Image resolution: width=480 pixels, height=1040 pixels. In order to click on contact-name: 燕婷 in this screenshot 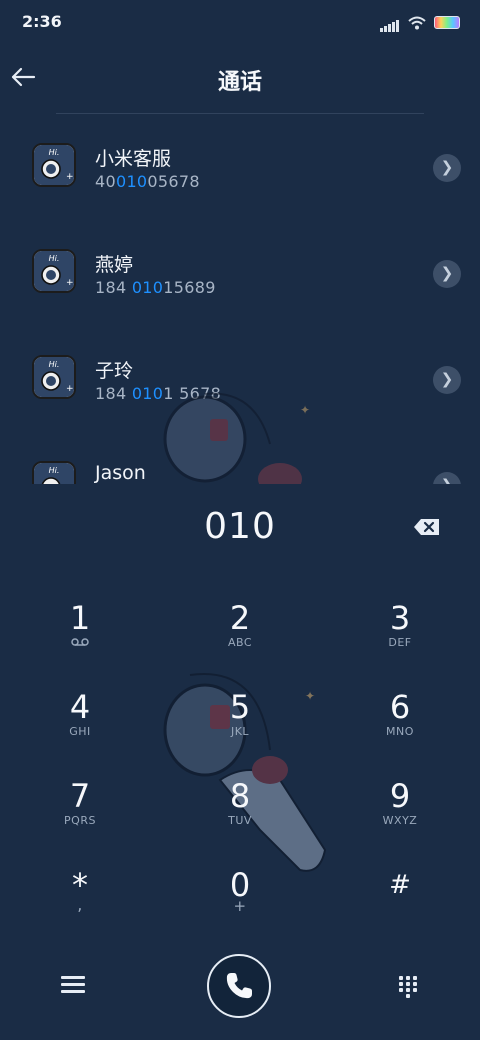, I will do `click(114, 265)`.